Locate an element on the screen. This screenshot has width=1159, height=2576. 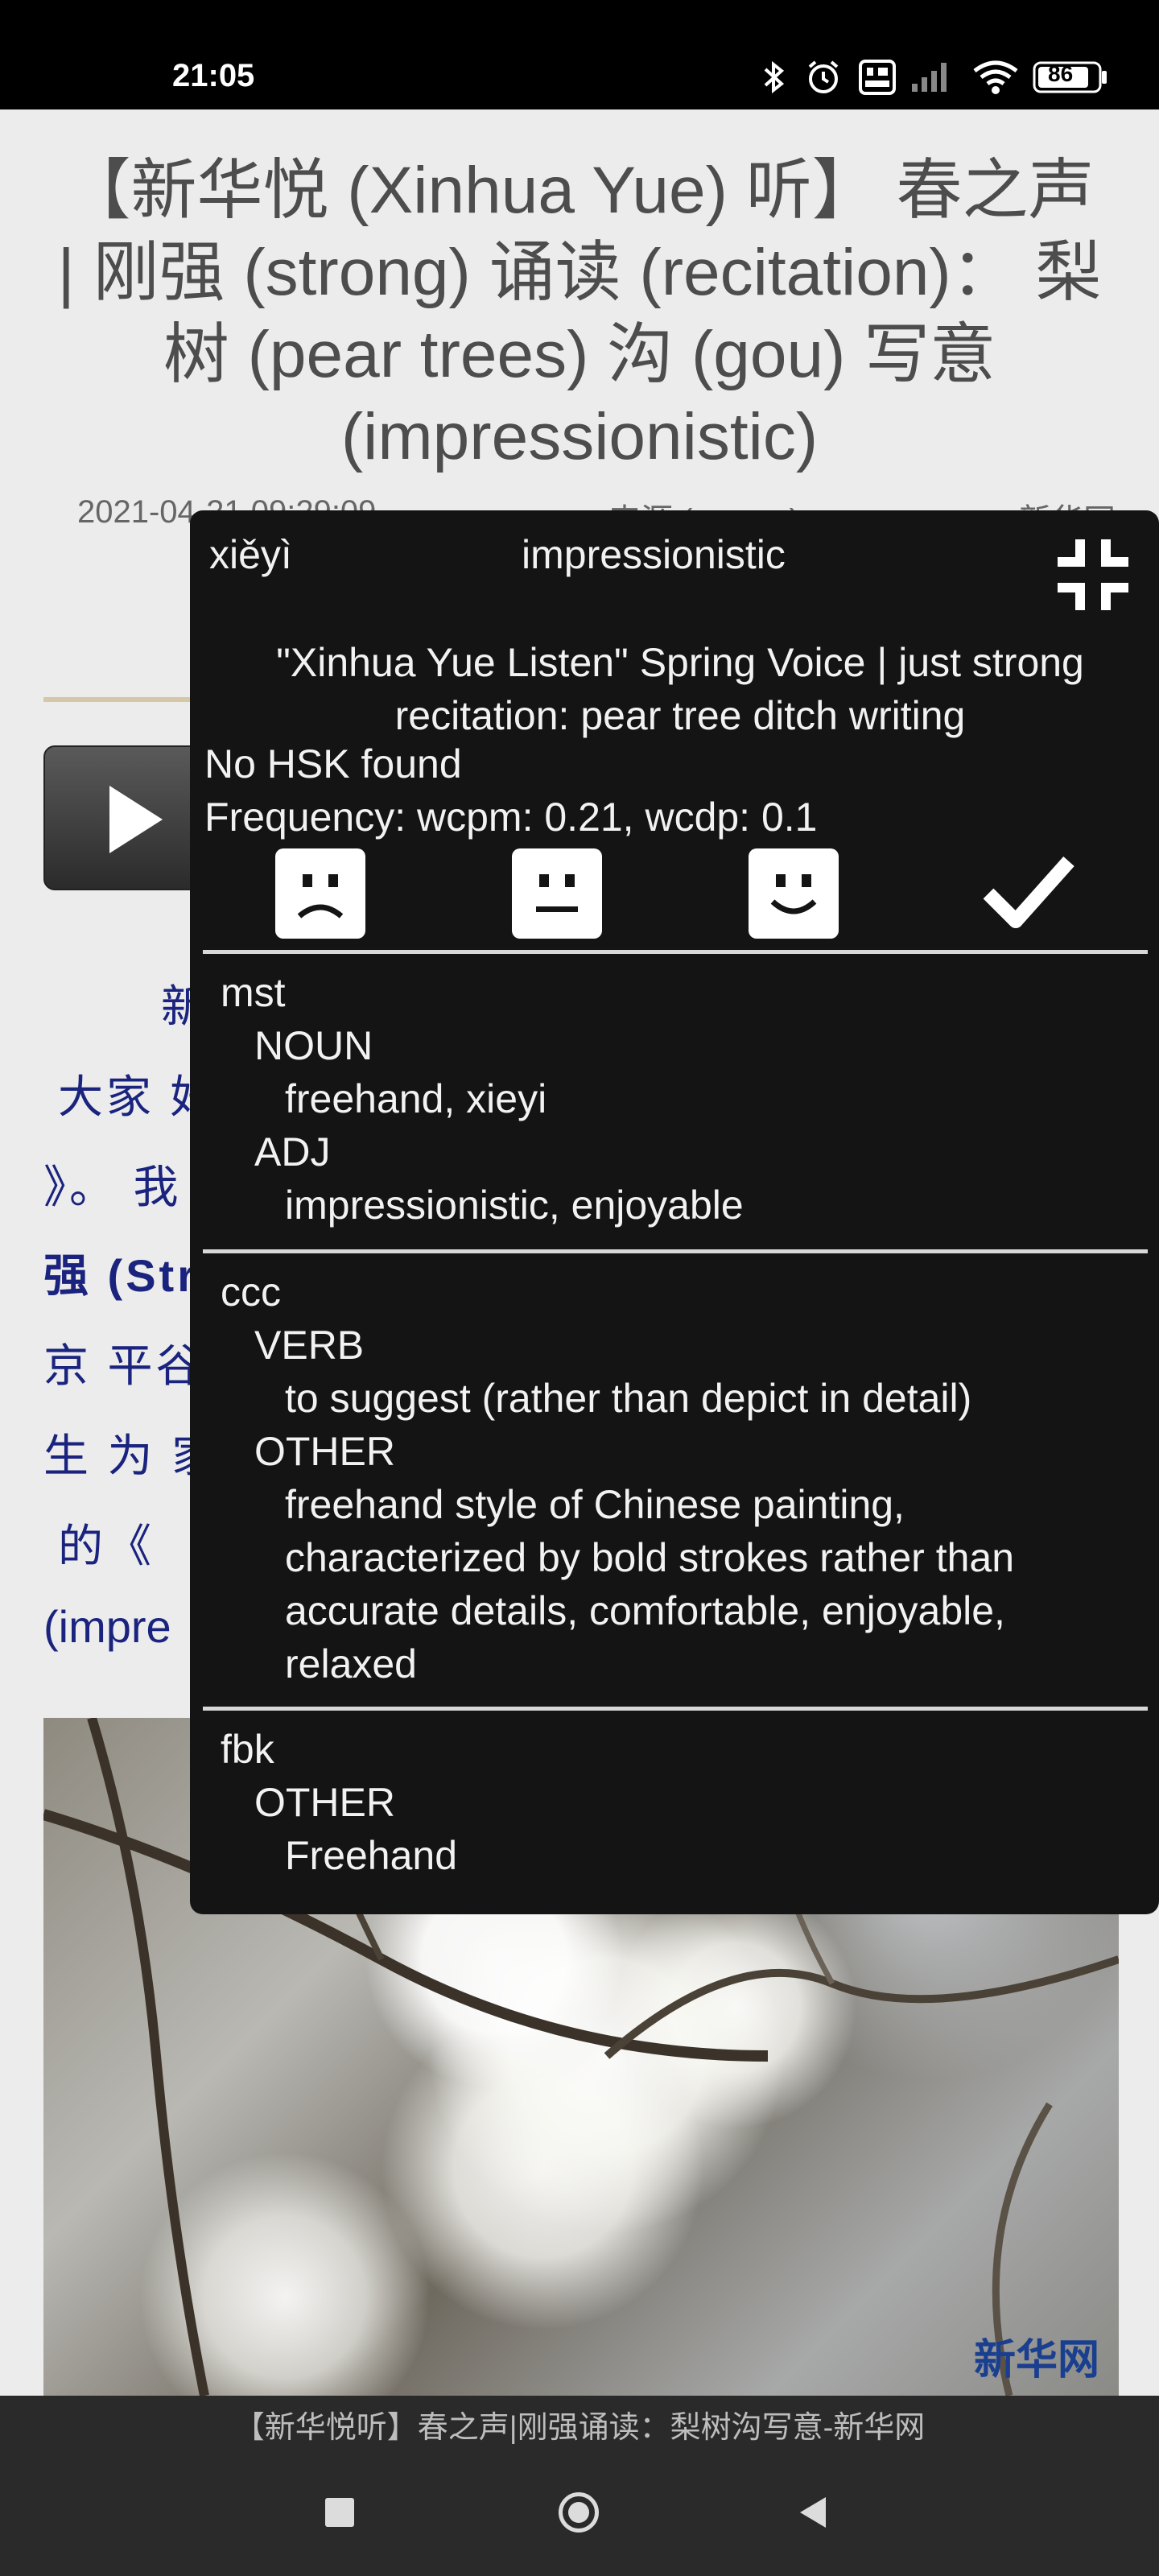
page-caption: 【新华悦听】春之声|刚强诵读：梨树沟写意-新华网 is located at coordinates (579, 2428).